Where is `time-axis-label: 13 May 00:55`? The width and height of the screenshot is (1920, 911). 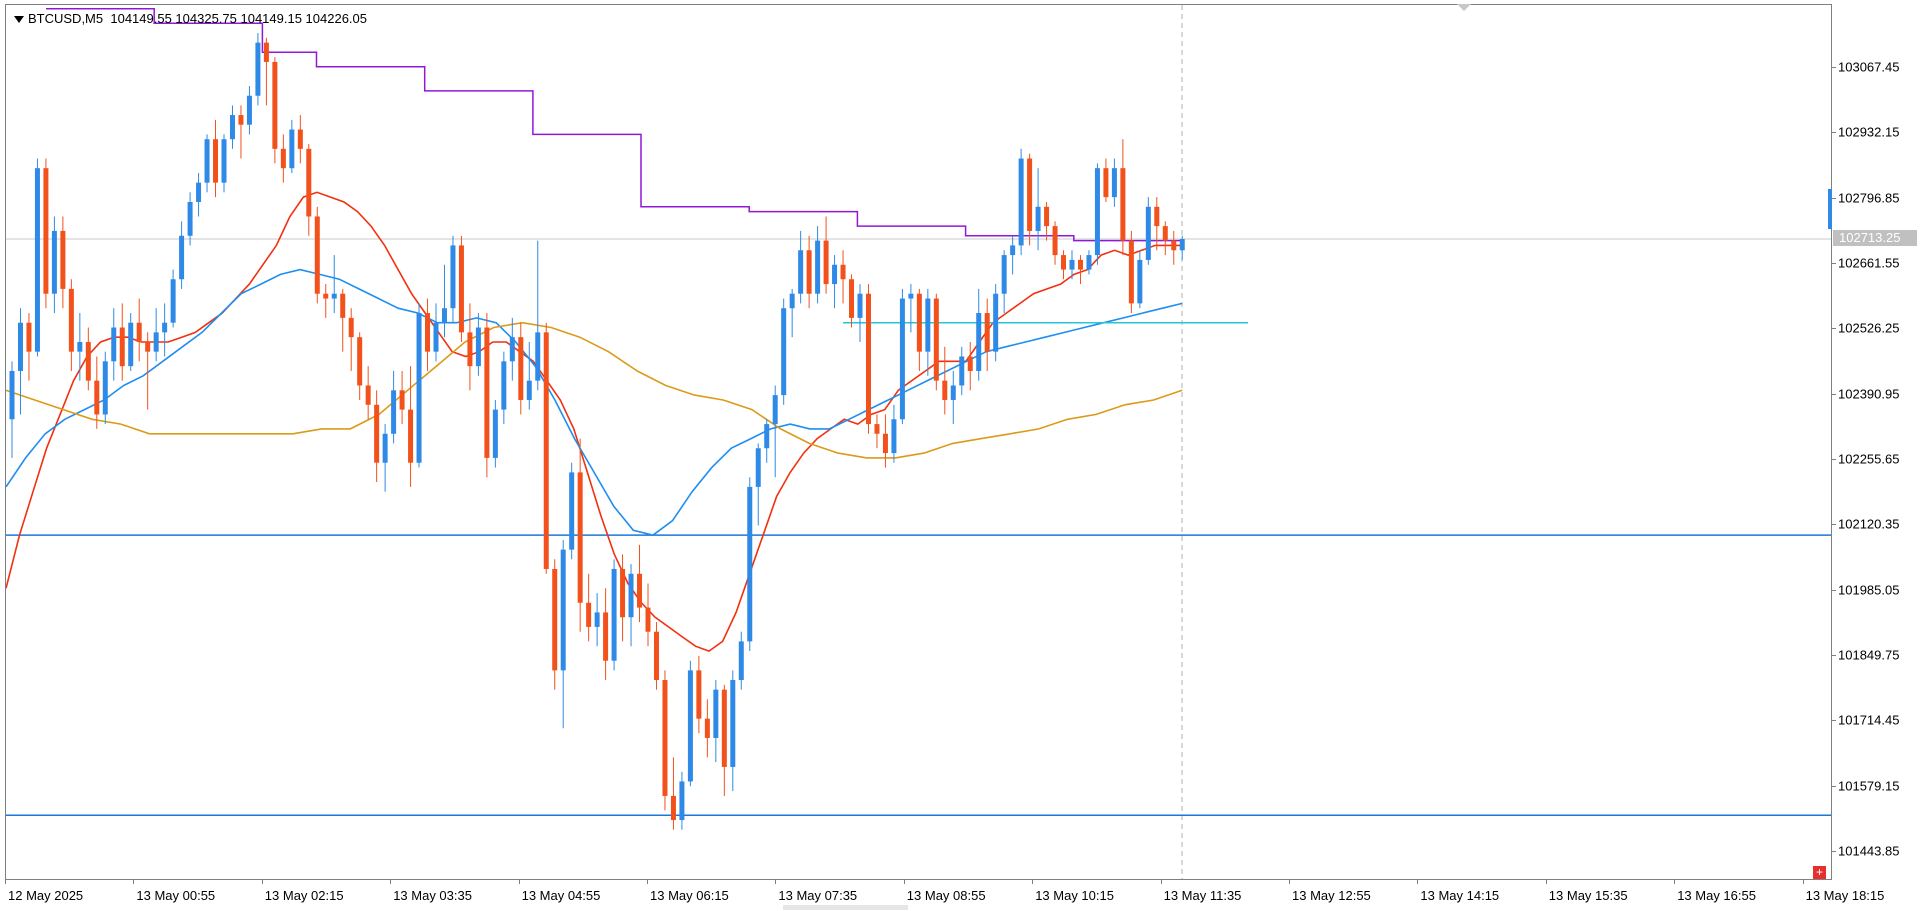
time-axis-label: 13 May 00:55 is located at coordinates (176, 895).